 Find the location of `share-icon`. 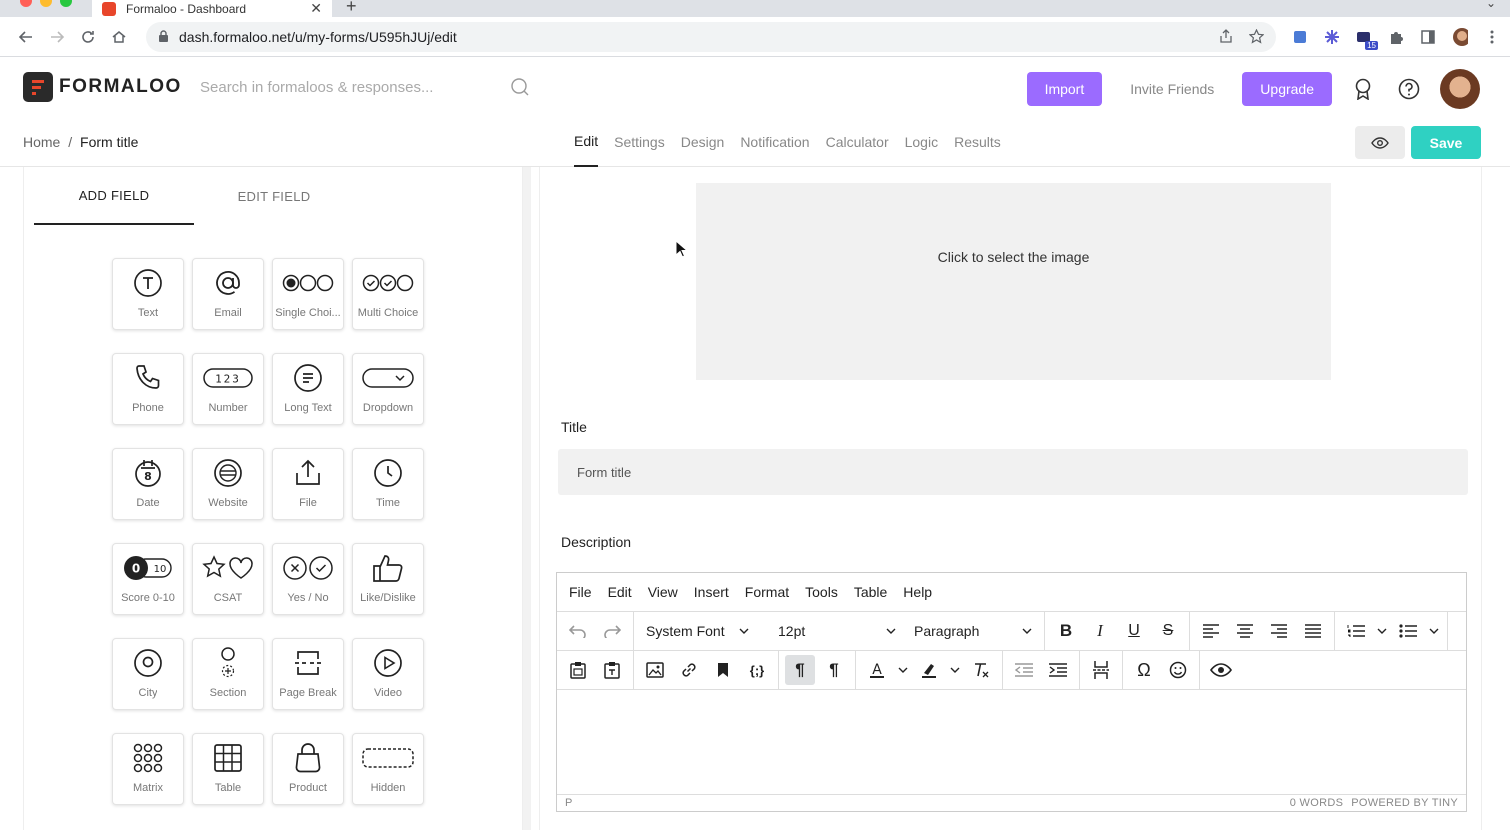

share-icon is located at coordinates (1226, 36).